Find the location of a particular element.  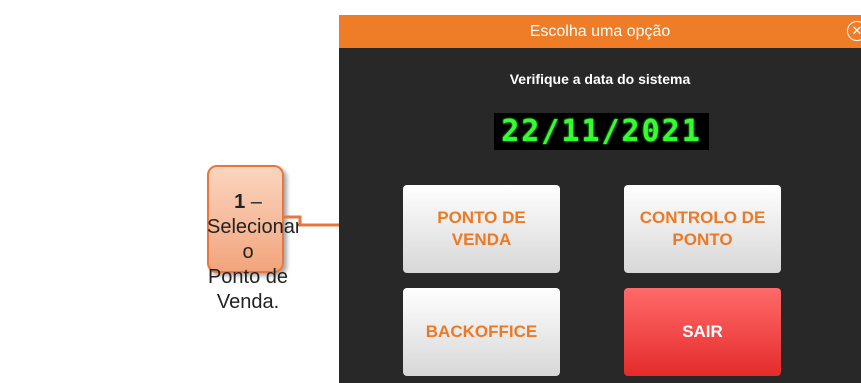

system-date-display: 22/11/2021 is located at coordinates (601, 131).